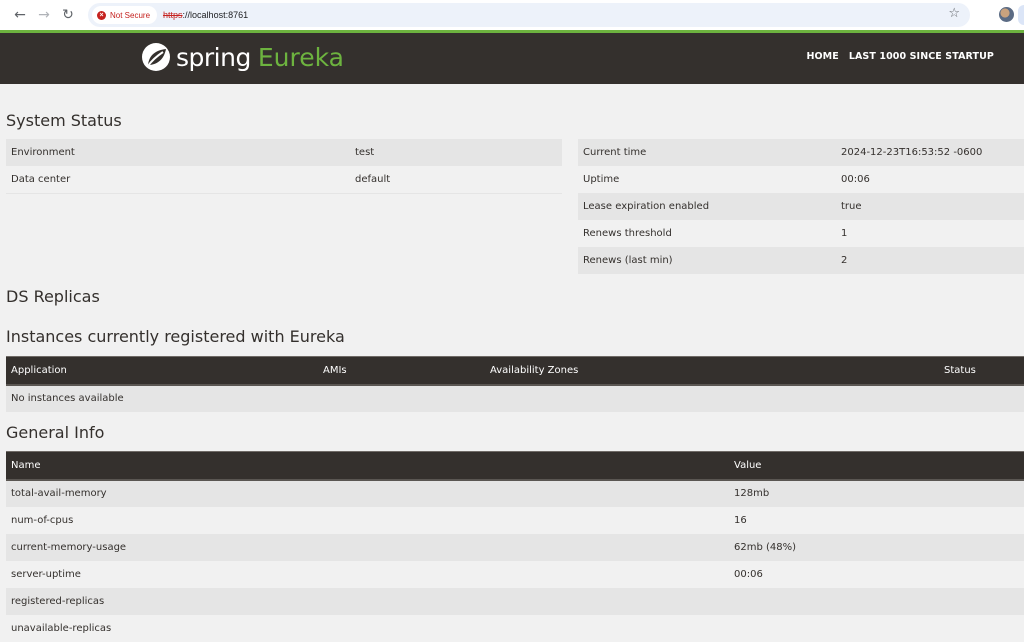 The height and width of the screenshot is (642, 1024). What do you see at coordinates (752, 493) in the screenshot?
I see `info-value: 128mb` at bounding box center [752, 493].